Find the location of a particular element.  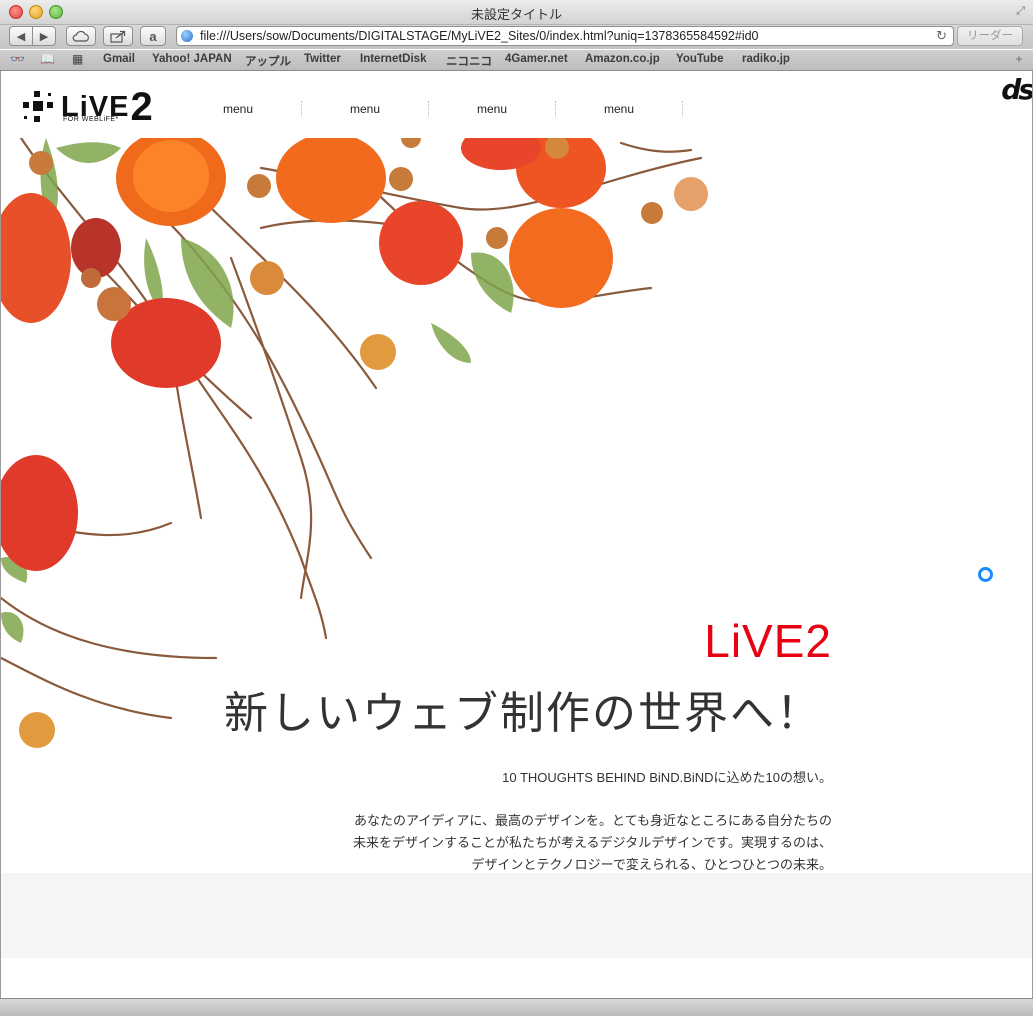

share-button is located at coordinates (118, 36).